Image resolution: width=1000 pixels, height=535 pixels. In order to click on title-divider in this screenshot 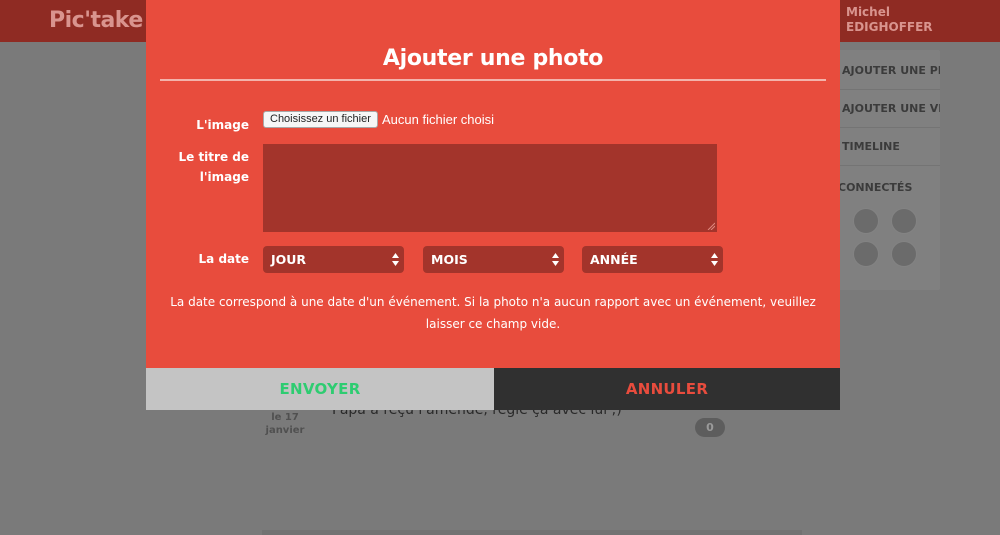, I will do `click(493, 80)`.